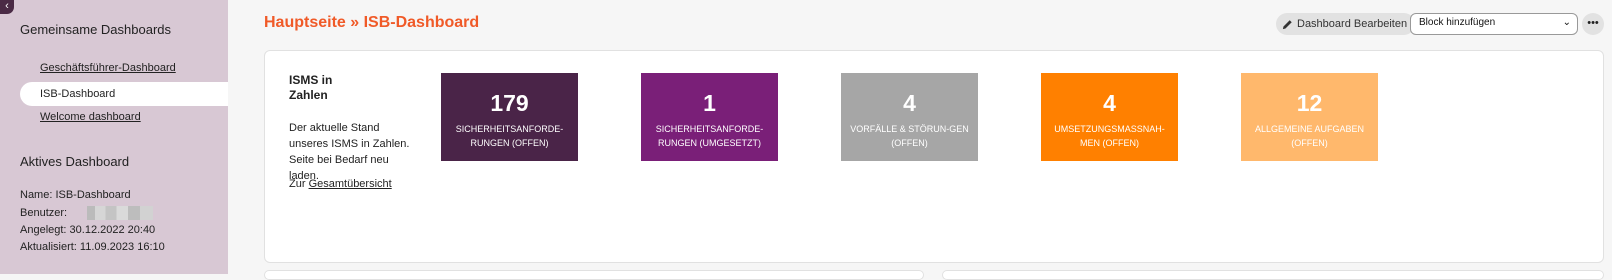 The width and height of the screenshot is (1612, 280). Describe the element at coordinates (350, 184) in the screenshot. I see `overview-link: Gesamtübersicht` at that location.